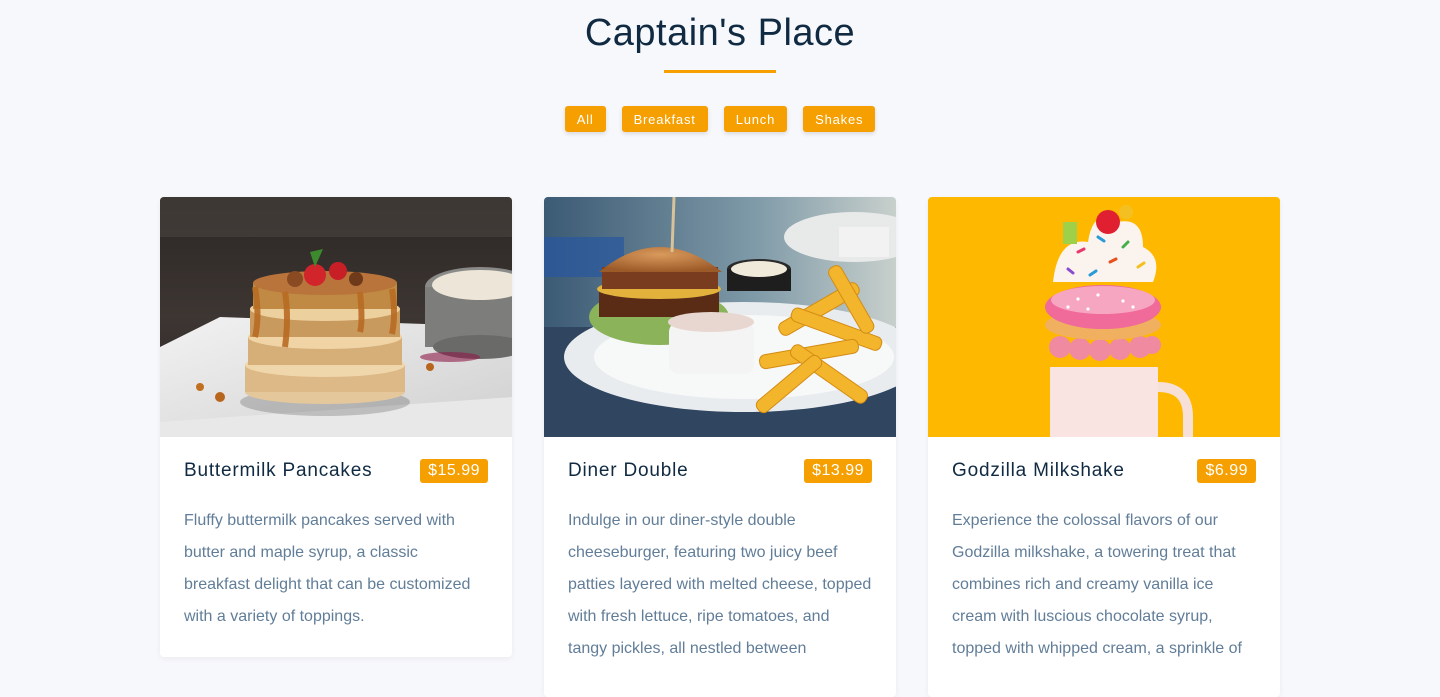 Image resolution: width=1440 pixels, height=697 pixels. Describe the element at coordinates (720, 119) in the screenshot. I see `category-filters: All Breakfast Lunch Shakes` at that location.